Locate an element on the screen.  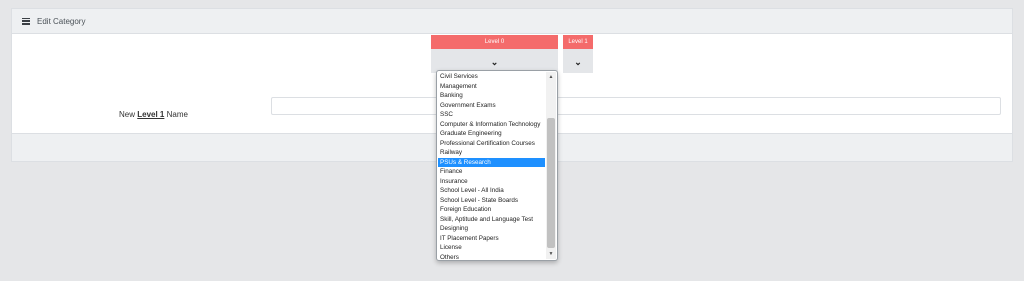
scrollbar-thumb is located at coordinates (551, 183).